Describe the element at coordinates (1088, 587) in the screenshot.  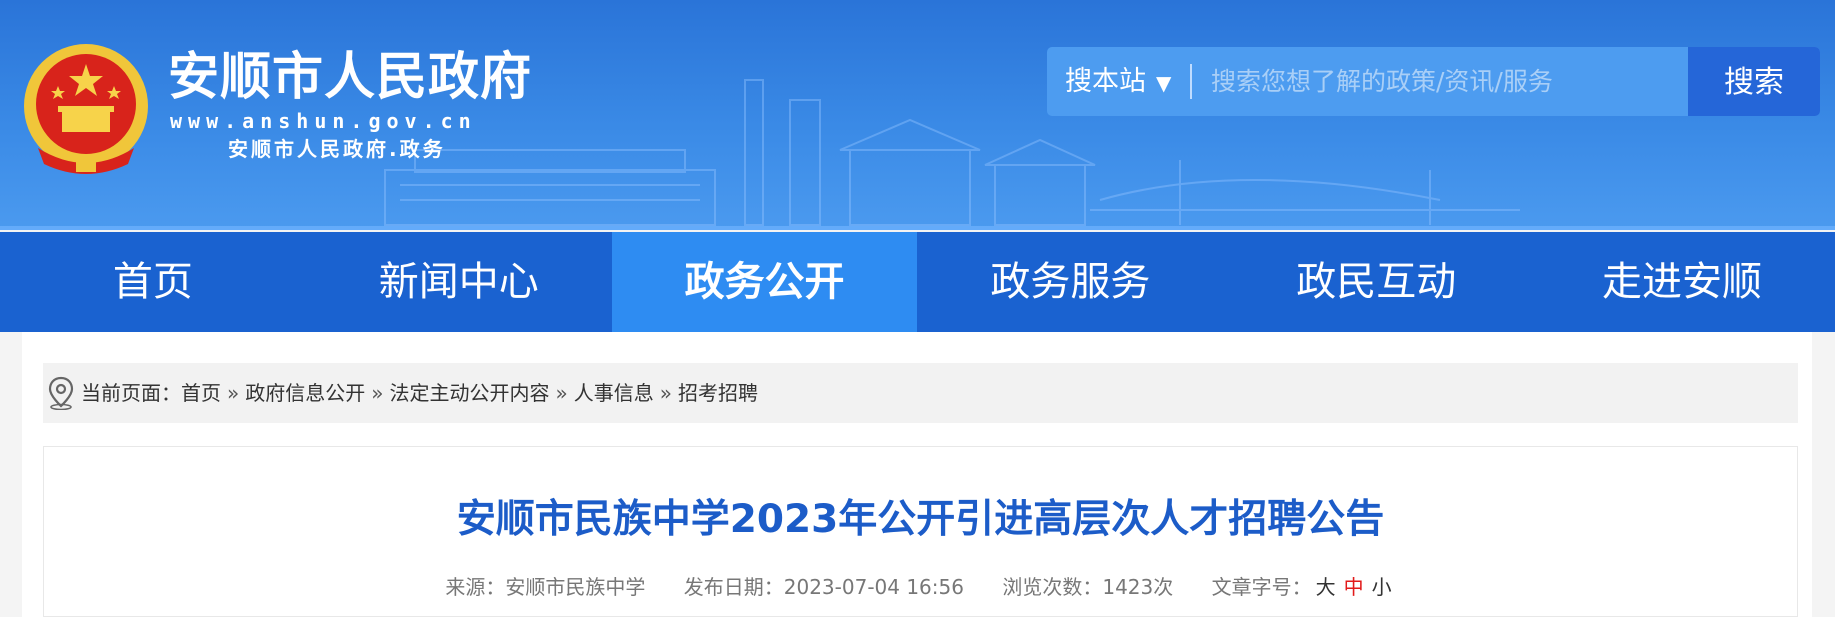
I see `article-views: 浏览次数：1423次` at that location.